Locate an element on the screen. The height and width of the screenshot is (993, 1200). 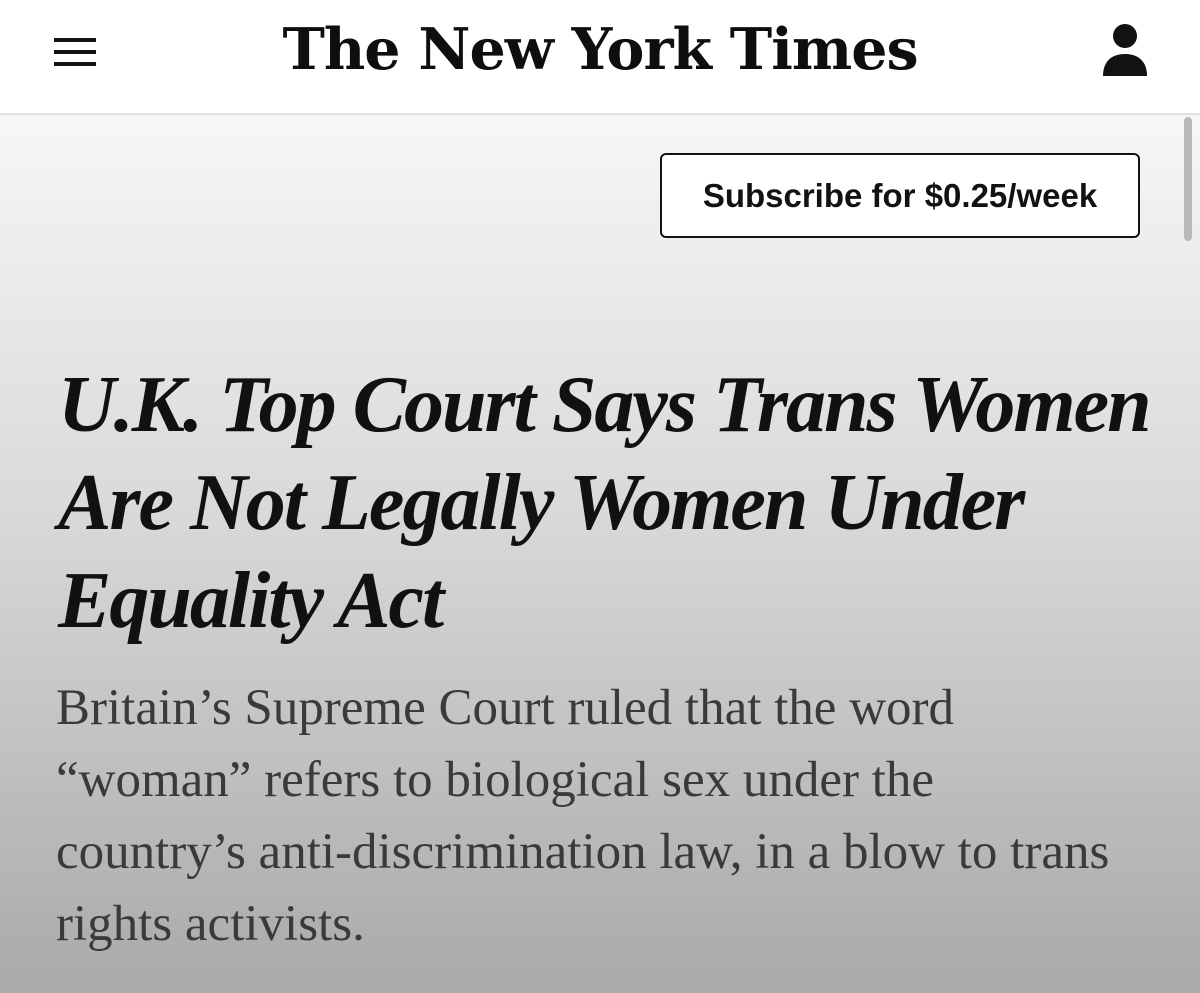
scrollbar is located at coordinates (1188, 179).